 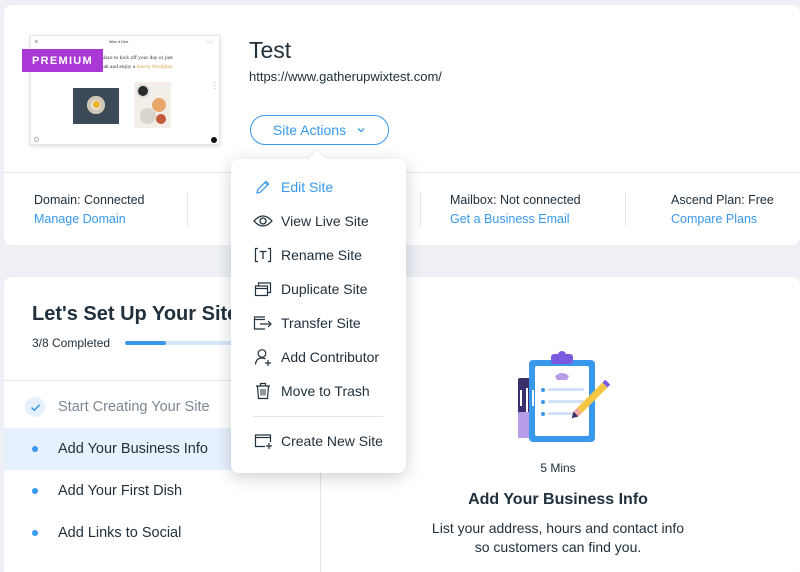 I want to click on compare-plans-link: Compare Plans, so click(x=722, y=219).